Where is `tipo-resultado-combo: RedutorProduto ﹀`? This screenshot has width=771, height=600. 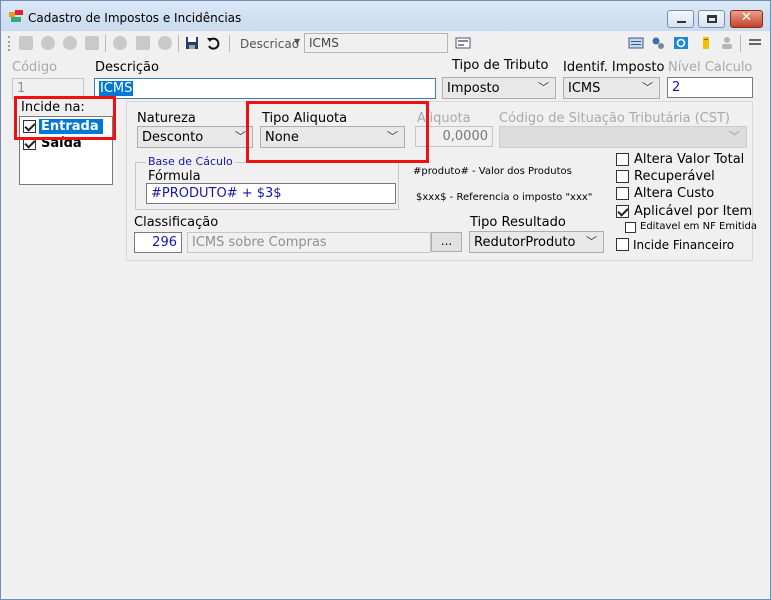
tipo-resultado-combo: RedutorProduto ﹀ is located at coordinates (536, 242).